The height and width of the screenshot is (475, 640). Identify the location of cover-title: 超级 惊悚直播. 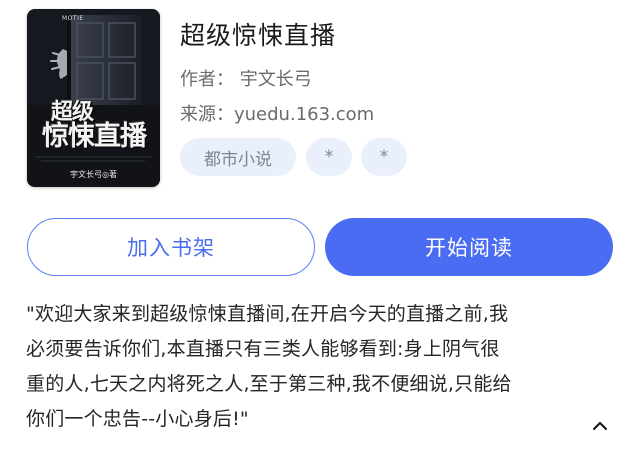
(94, 125).